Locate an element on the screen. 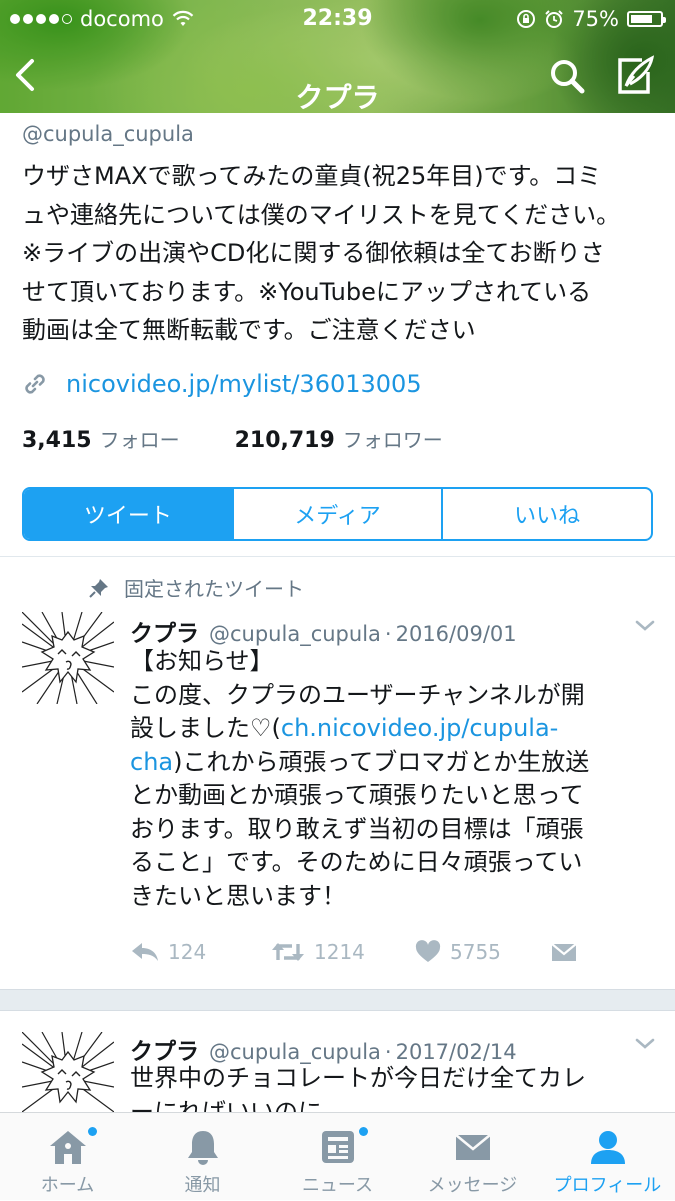 Image resolution: width=675 pixels, height=1201 pixels. followers-stat: 210,719 フォロワー is located at coordinates (339, 438).